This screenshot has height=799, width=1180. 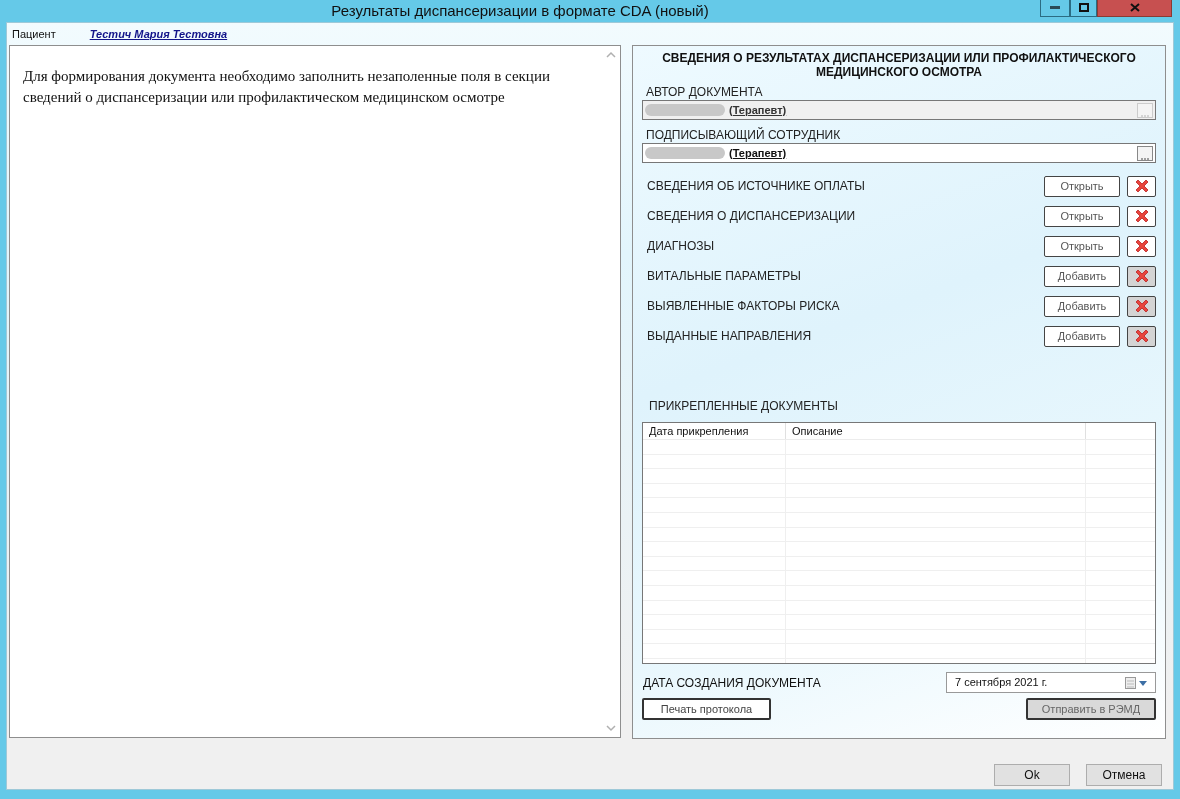 I want to click on window-title: Результаты диспансеризации в формате CDA (новый), so click(x=520, y=10).